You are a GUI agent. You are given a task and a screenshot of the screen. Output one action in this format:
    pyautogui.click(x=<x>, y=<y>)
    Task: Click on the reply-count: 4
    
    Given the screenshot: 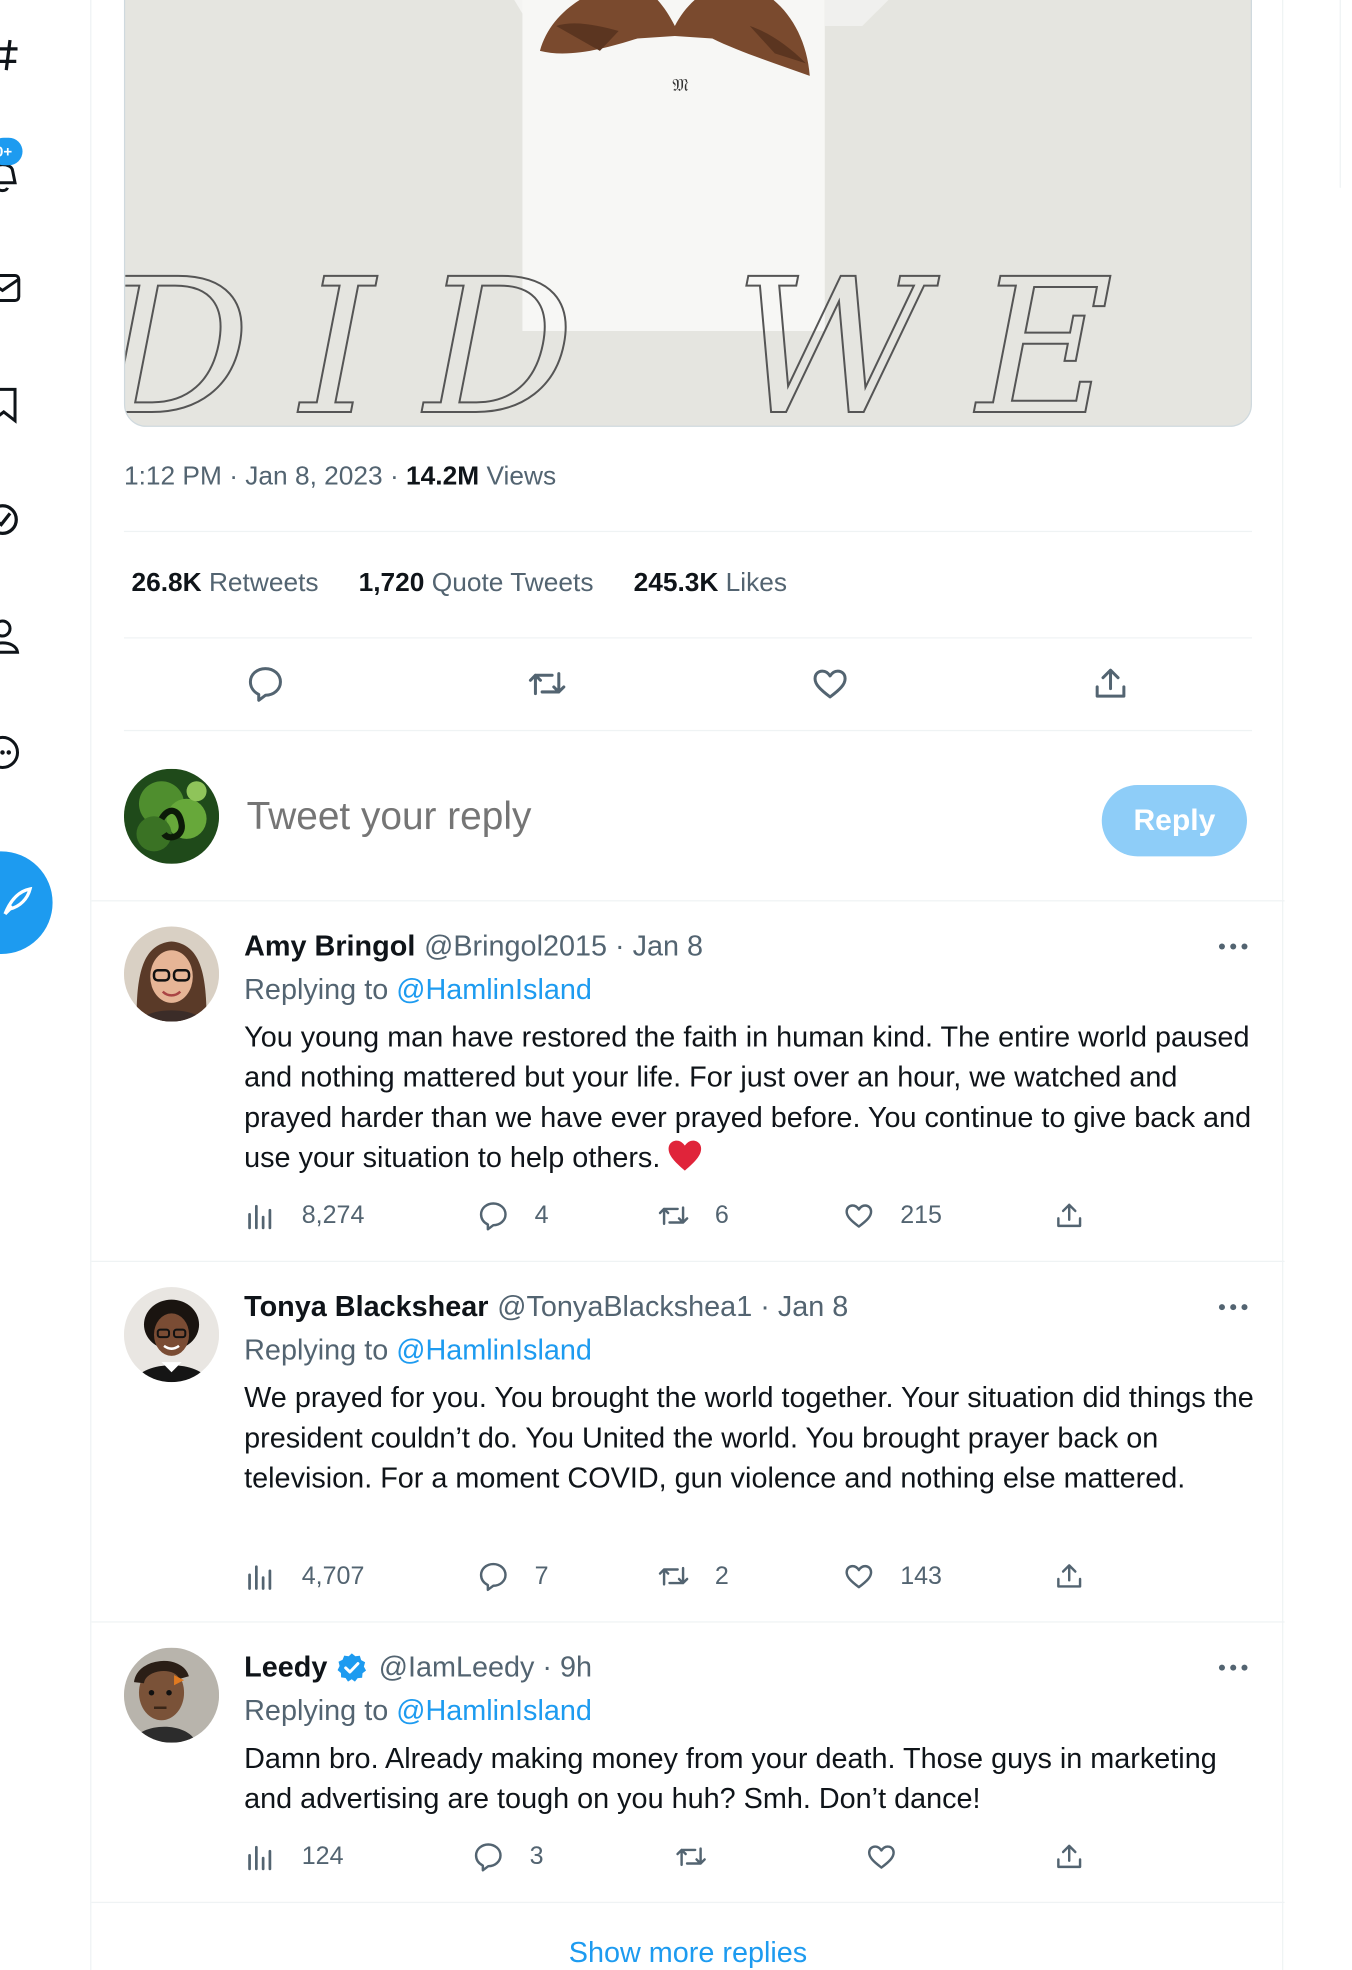 What is the action you would take?
    pyautogui.click(x=541, y=1215)
    